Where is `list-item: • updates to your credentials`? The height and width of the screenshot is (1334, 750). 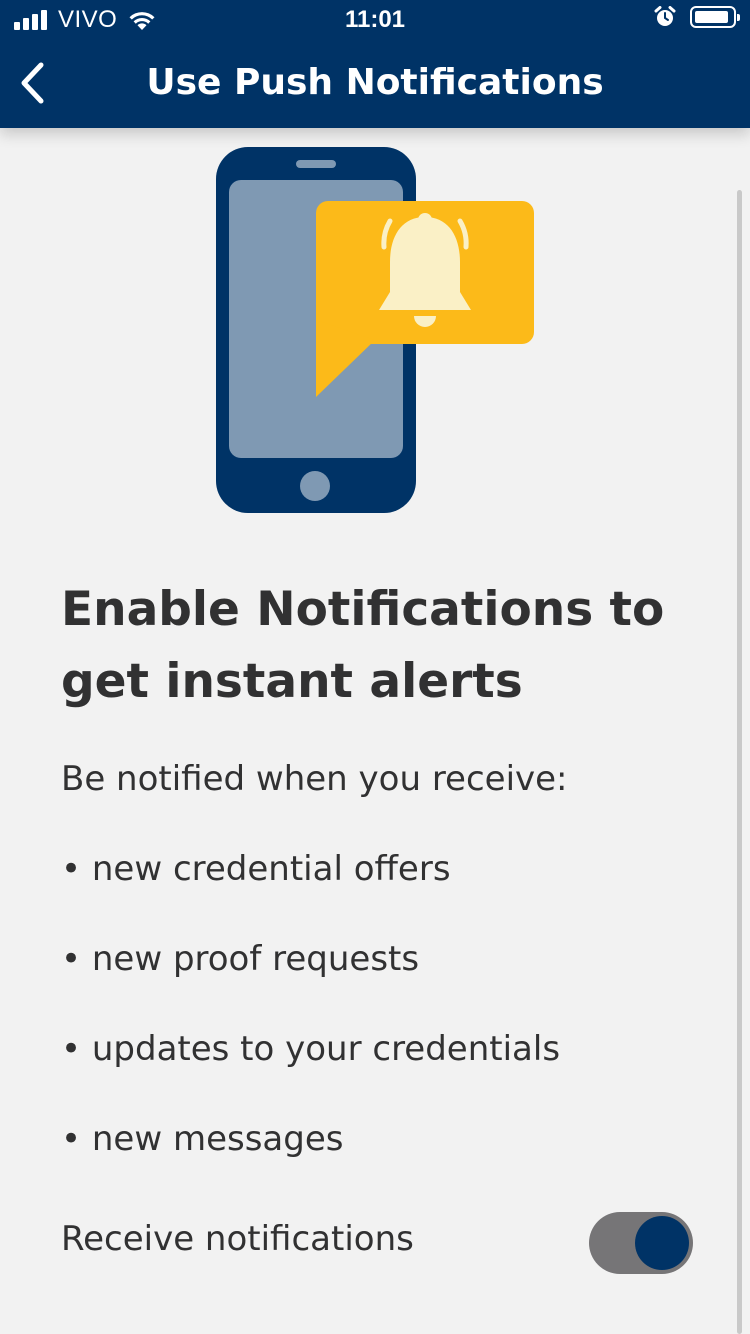
list-item: • updates to your credentials is located at coordinates (311, 1049).